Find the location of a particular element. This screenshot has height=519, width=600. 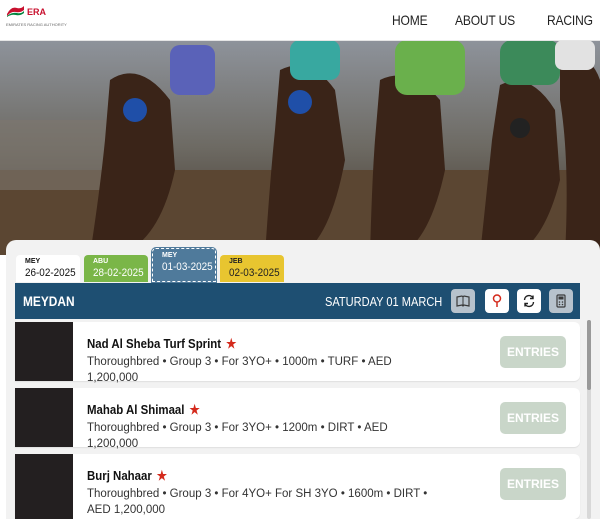

book-icon is located at coordinates (463, 301).